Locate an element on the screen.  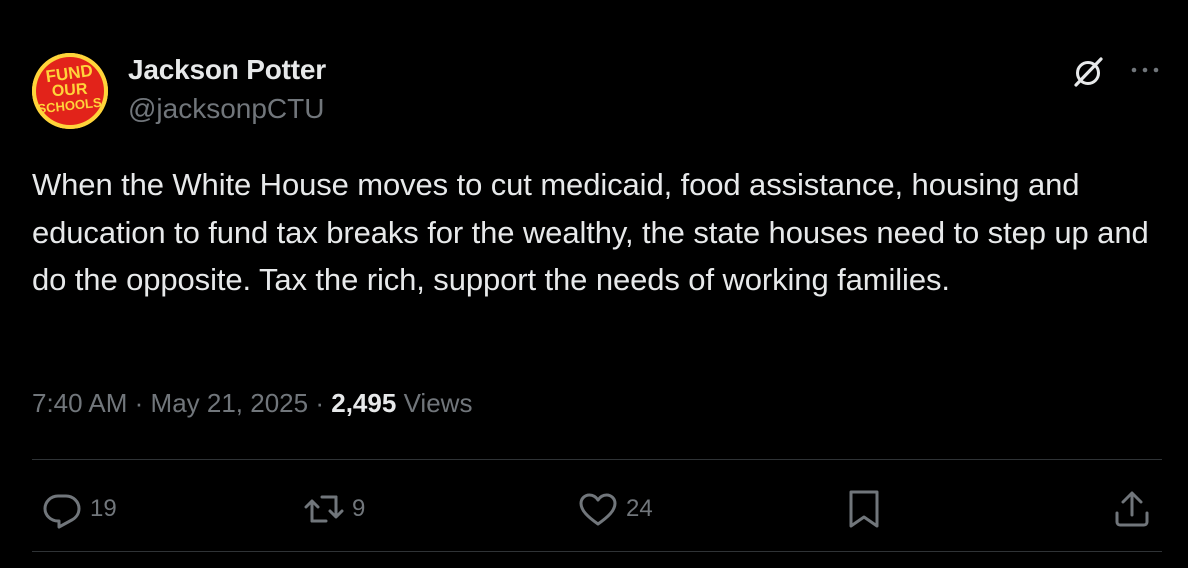
more-icon is located at coordinates (1145, 70).